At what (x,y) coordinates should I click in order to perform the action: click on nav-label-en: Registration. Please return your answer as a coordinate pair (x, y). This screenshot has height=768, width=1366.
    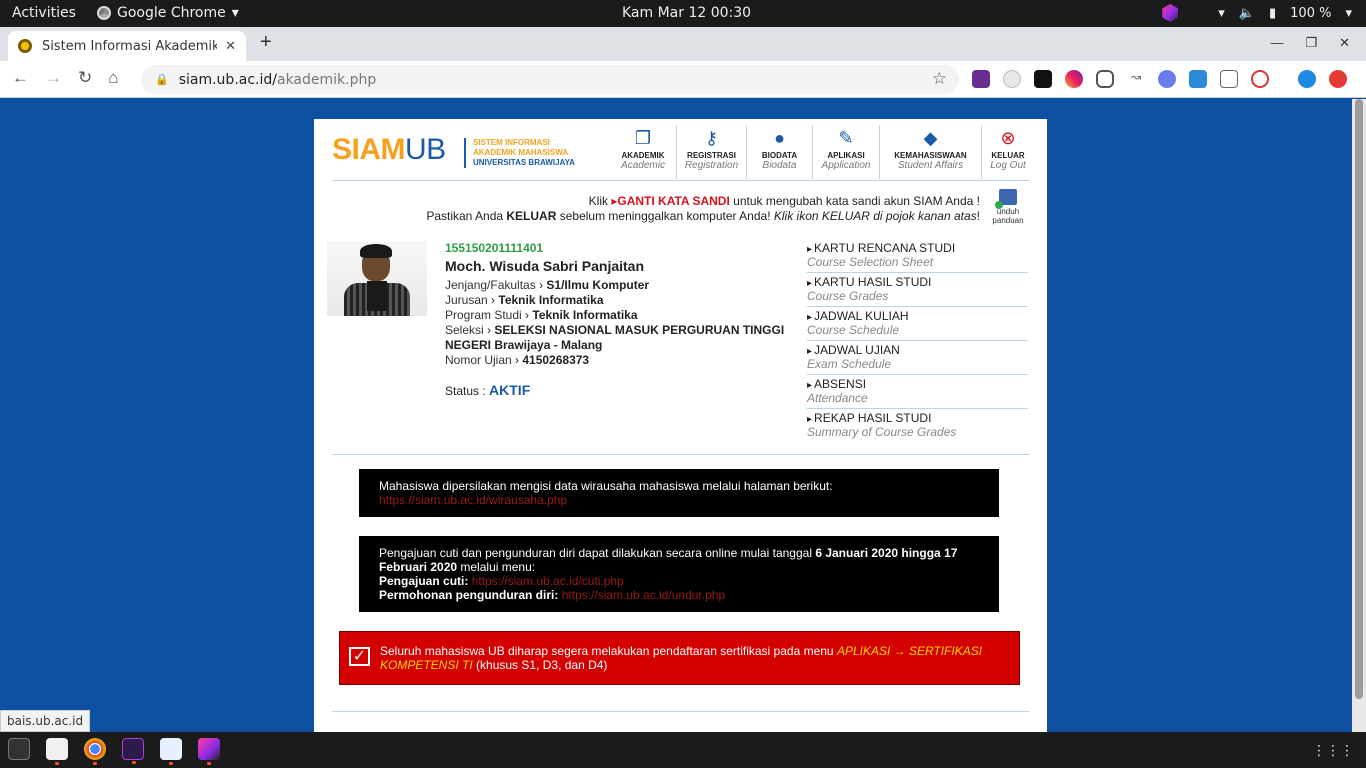
    Looking at the image, I should click on (711, 165).